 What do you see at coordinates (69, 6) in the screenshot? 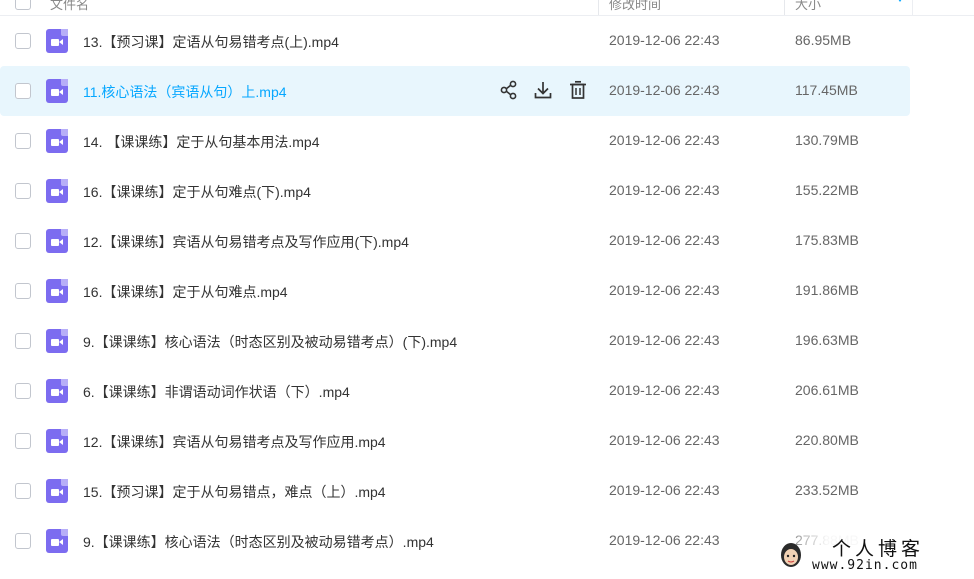
I see `column-header-name: 文件名` at bounding box center [69, 6].